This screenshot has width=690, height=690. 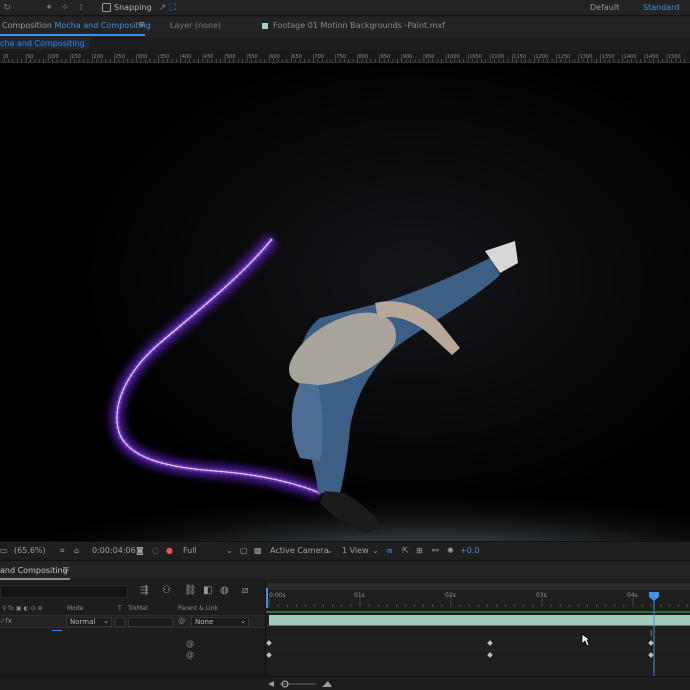 What do you see at coordinates (299, 550) in the screenshot?
I see `camera-select: Active Camera` at bounding box center [299, 550].